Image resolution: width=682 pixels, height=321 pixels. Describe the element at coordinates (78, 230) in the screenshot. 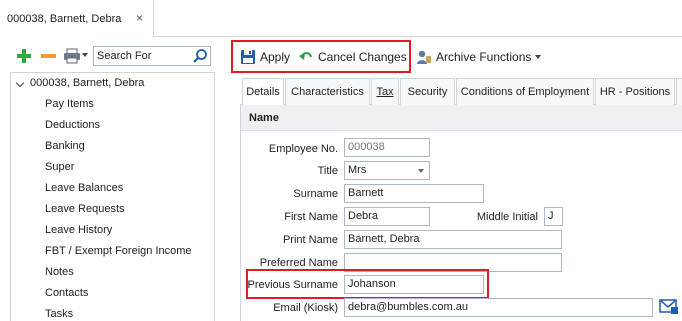

I see `tree-item-leave-history: Leave History` at that location.